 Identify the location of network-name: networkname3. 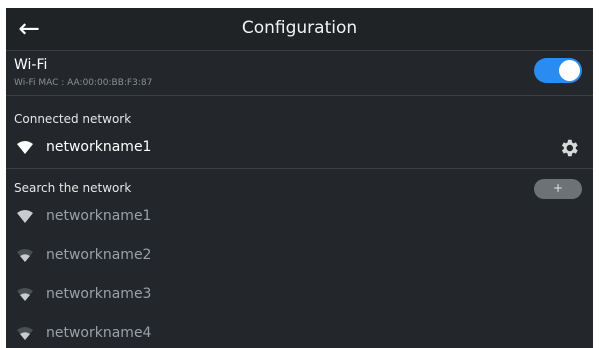
(99, 294).